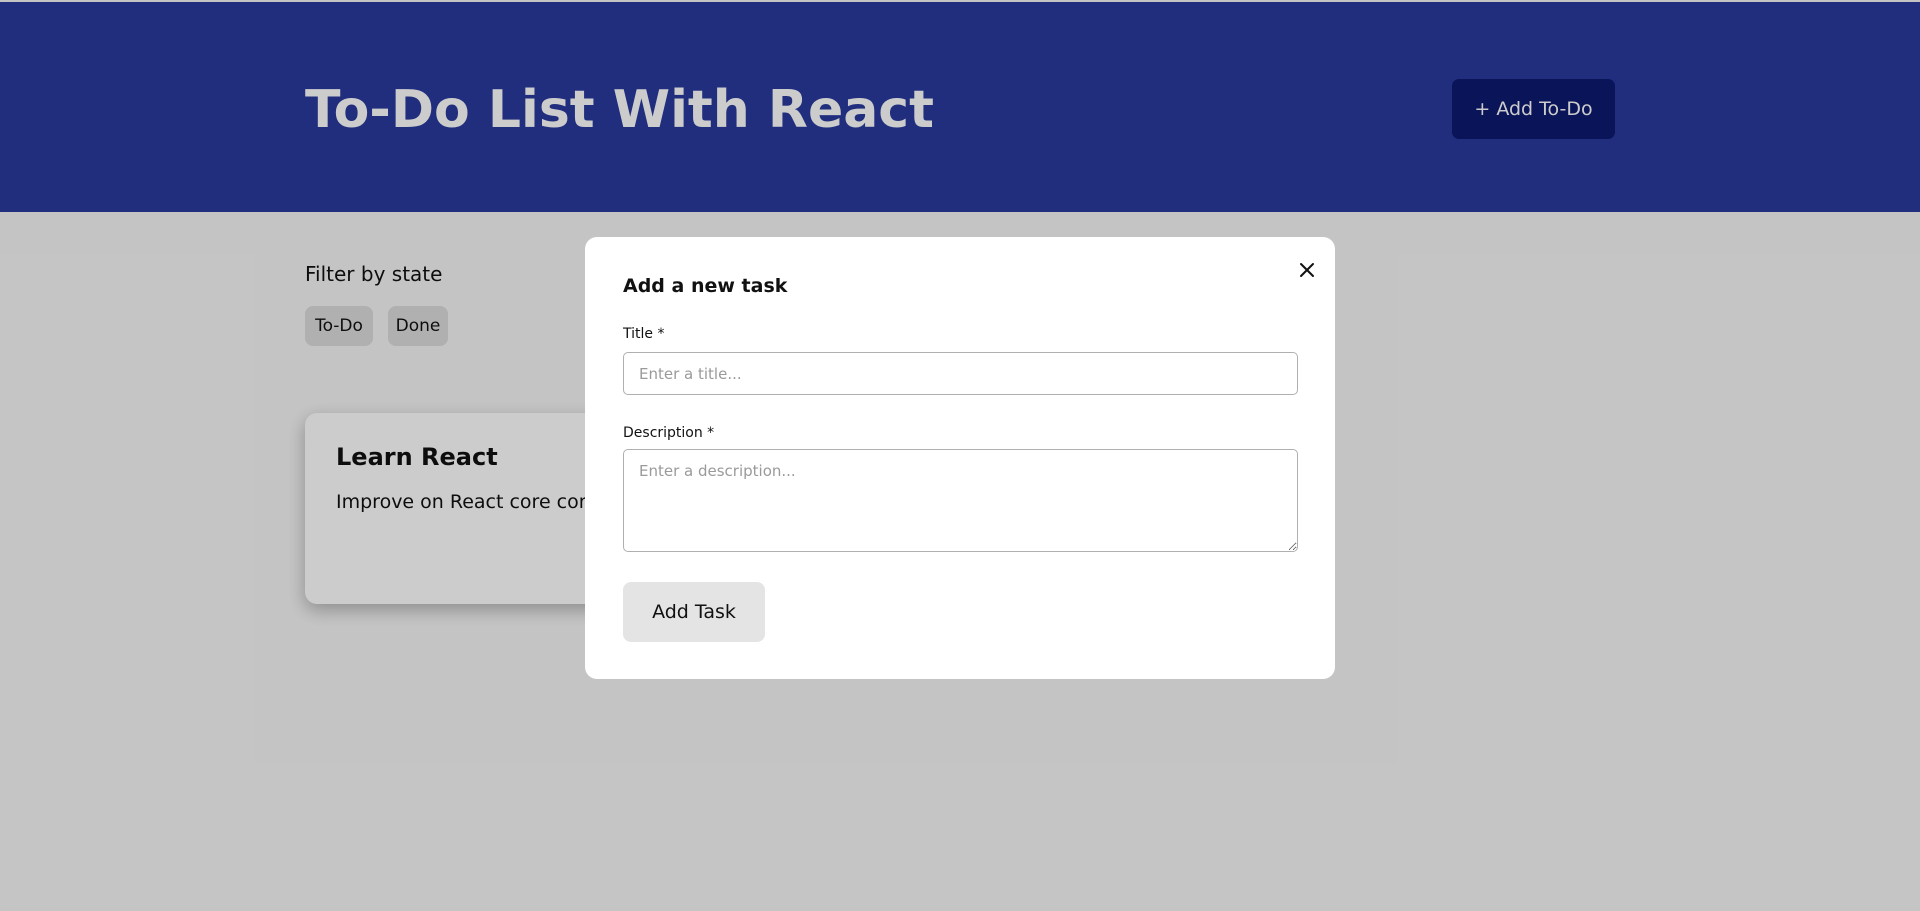 The height and width of the screenshot is (911, 1920). I want to click on add-task-button: Add Task, so click(694, 612).